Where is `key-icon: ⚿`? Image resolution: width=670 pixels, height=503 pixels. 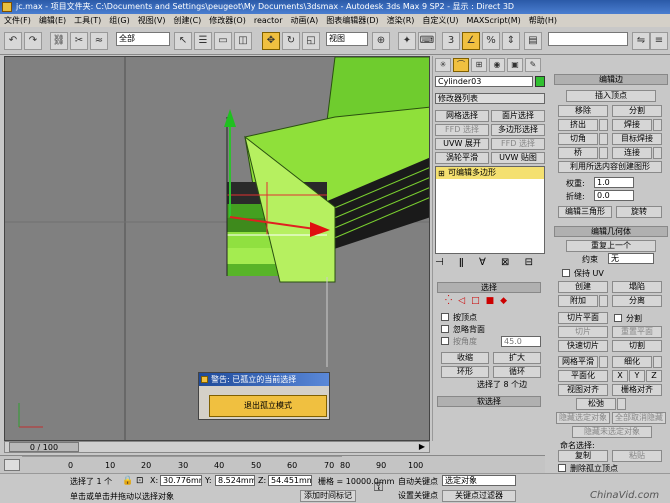 key-icon: ⚿ is located at coordinates (378, 487).